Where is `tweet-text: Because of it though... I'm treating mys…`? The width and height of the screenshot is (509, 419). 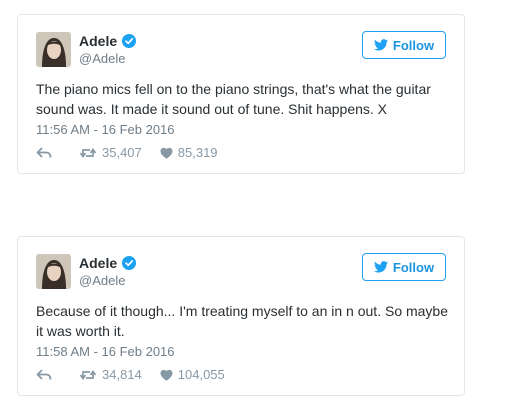 tweet-text: Because of it though... I'm treating mys… is located at coordinates (242, 321).